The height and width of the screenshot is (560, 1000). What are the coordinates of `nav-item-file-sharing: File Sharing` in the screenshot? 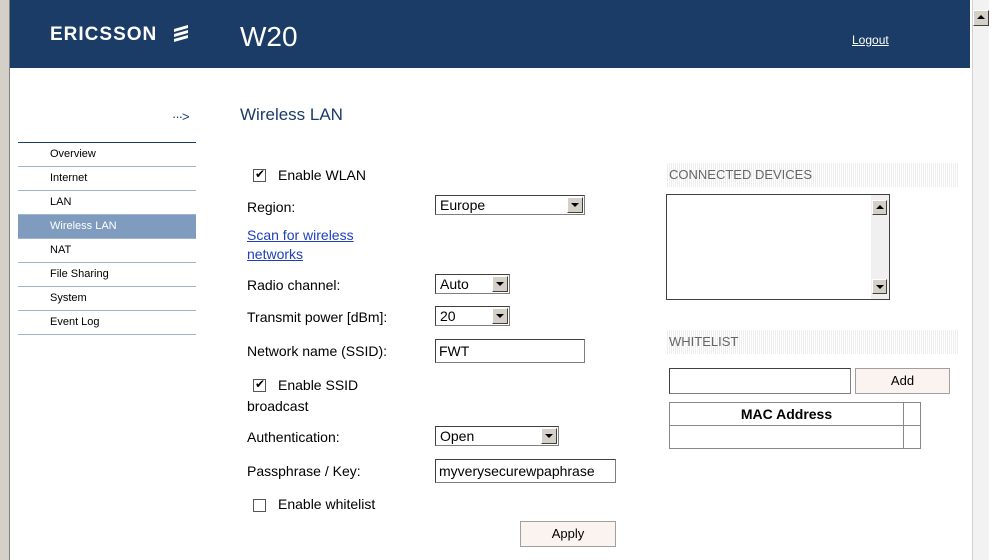 It's located at (107, 275).